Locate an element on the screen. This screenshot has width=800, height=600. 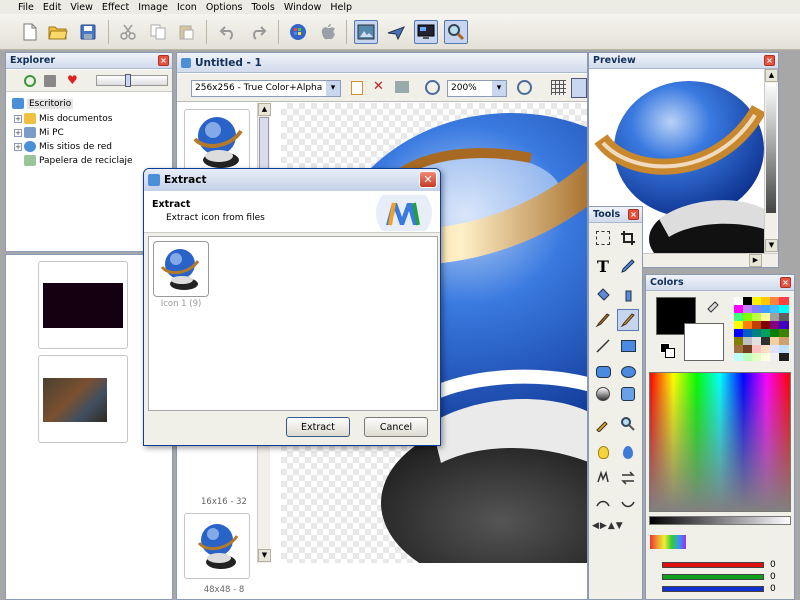
search-icon is located at coordinates (456, 32).